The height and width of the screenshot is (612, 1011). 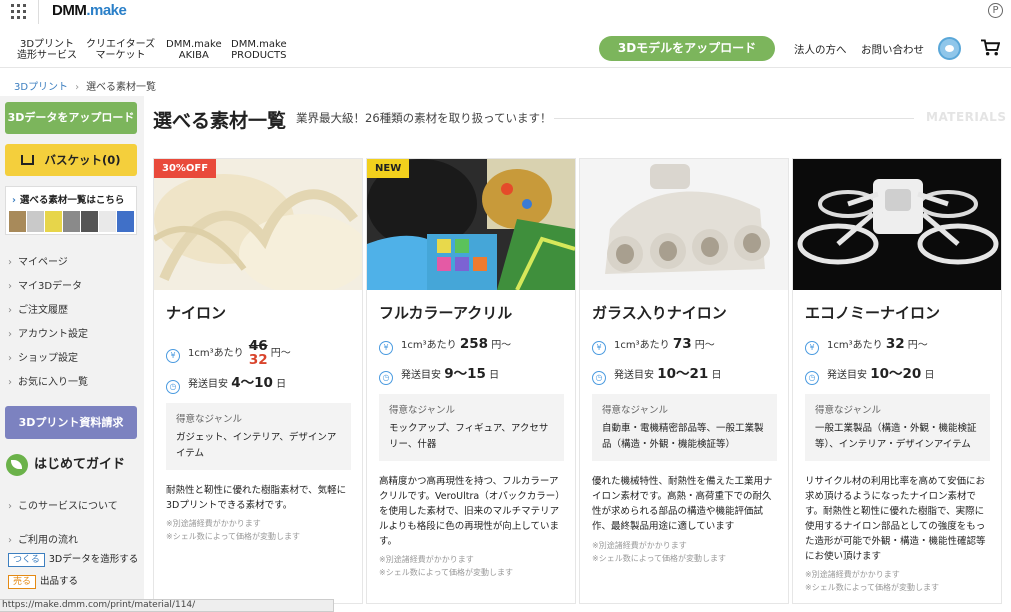 What do you see at coordinates (259, 44) in the screenshot?
I see `nav-label: DMM.make` at bounding box center [259, 44].